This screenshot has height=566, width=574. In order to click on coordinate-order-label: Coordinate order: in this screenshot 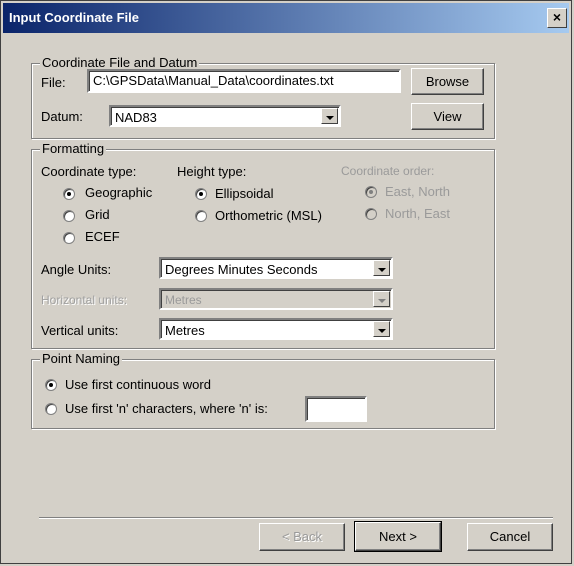, I will do `click(388, 171)`.